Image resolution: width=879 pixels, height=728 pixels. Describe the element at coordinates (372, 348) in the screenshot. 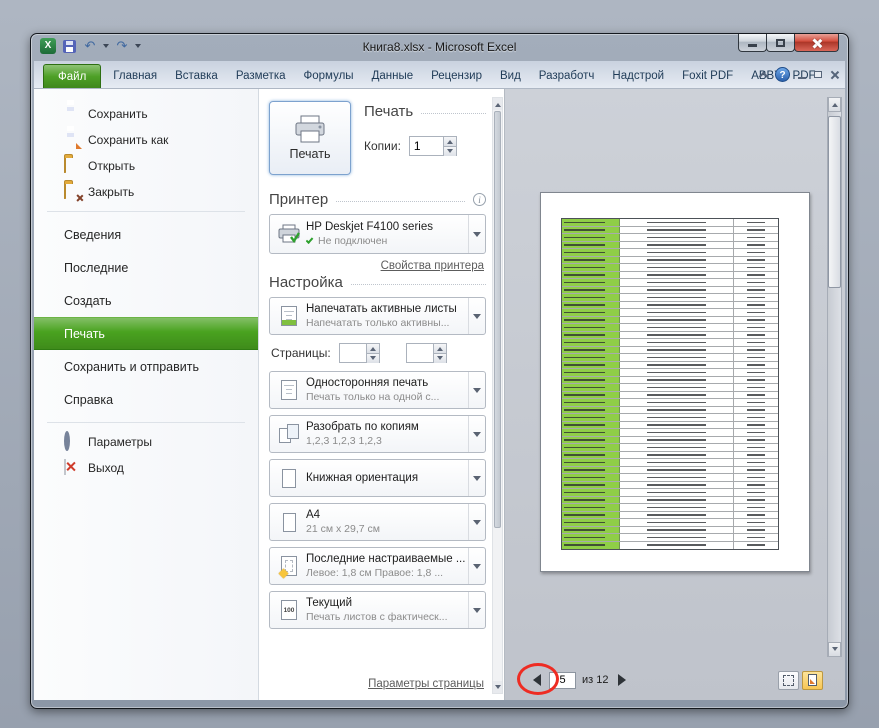

I see `pages-from-spin-up` at that location.